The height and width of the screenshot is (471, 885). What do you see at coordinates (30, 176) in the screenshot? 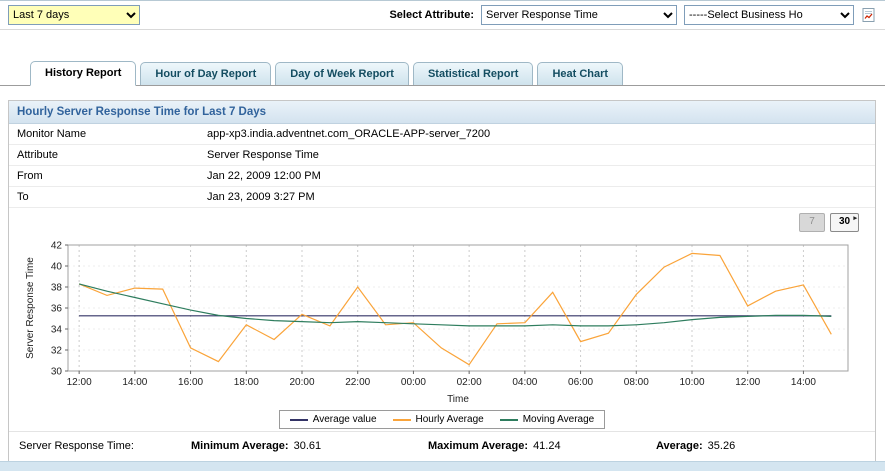
I see `field-label: From` at bounding box center [30, 176].